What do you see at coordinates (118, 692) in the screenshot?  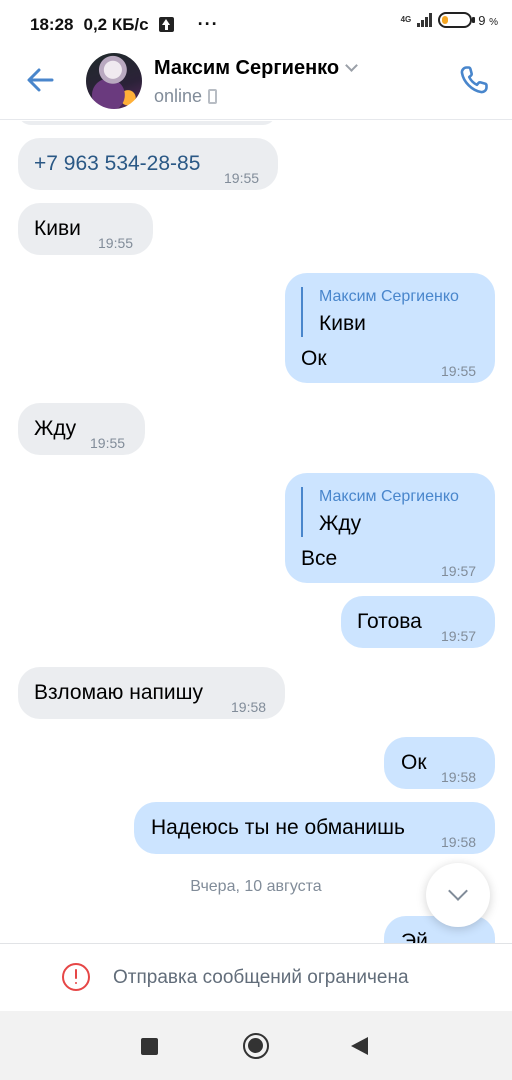 I see `message-text: Взломаю напишу` at bounding box center [118, 692].